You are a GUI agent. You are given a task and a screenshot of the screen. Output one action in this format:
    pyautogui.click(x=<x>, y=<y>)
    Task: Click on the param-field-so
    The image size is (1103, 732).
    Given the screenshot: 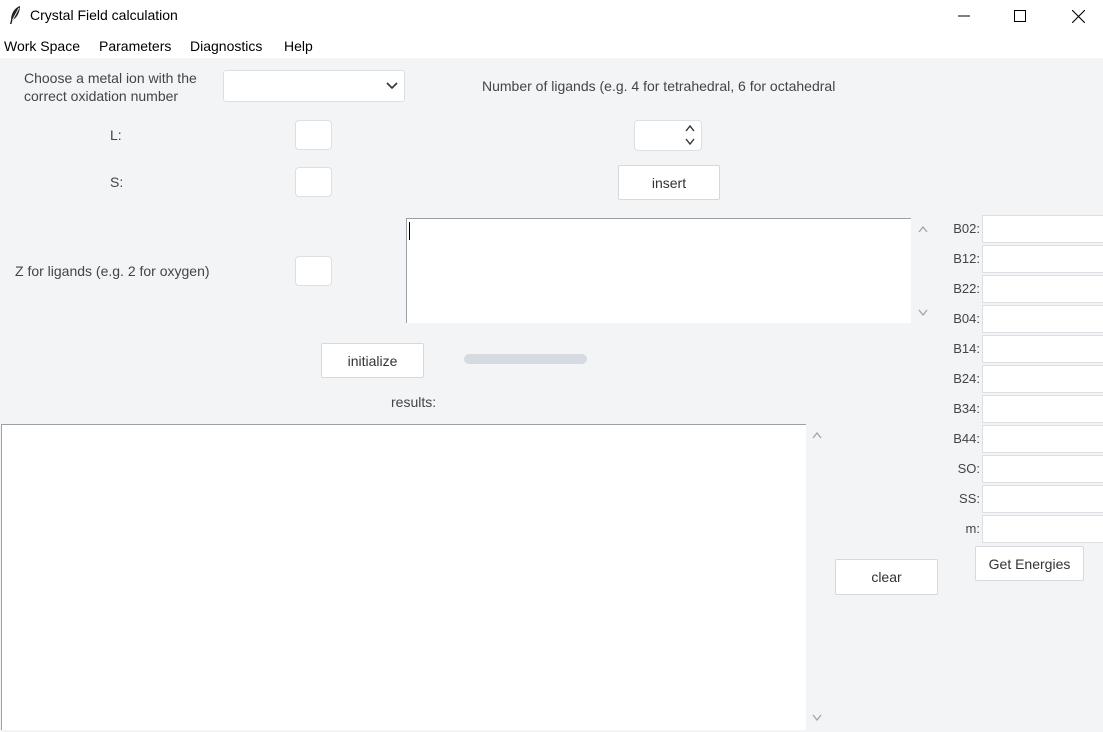 What is the action you would take?
    pyautogui.click(x=1042, y=469)
    